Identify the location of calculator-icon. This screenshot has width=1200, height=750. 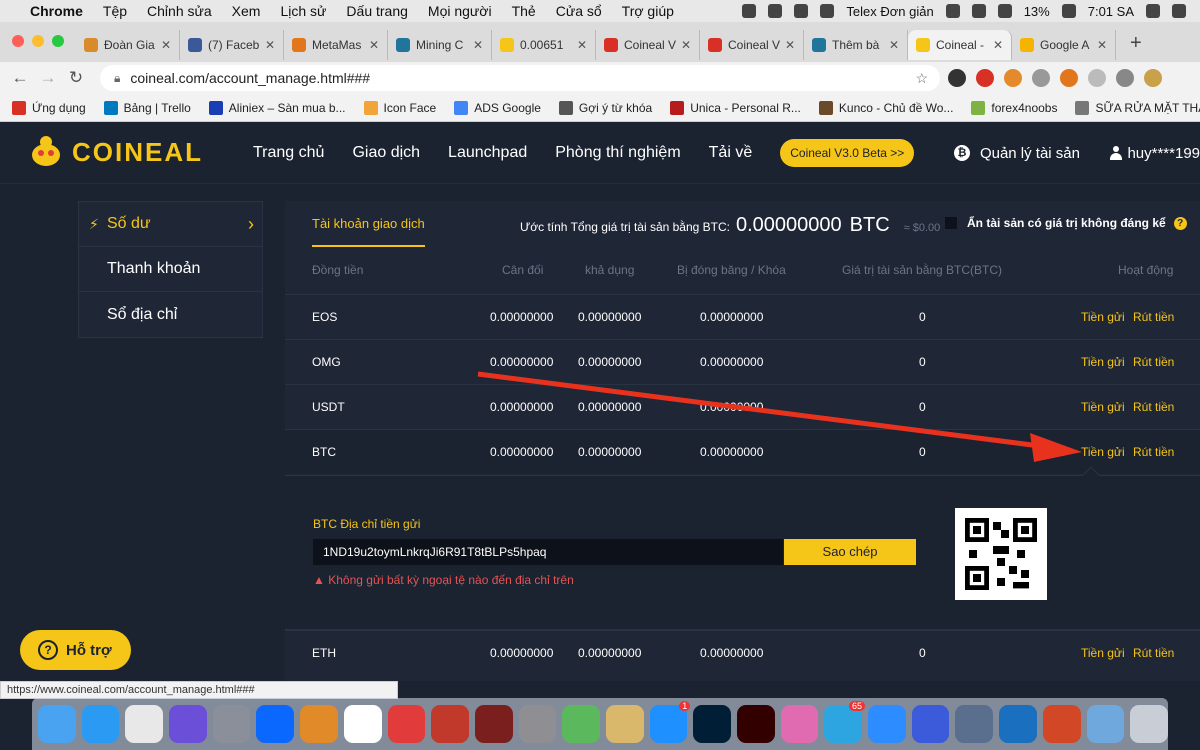
(319, 724).